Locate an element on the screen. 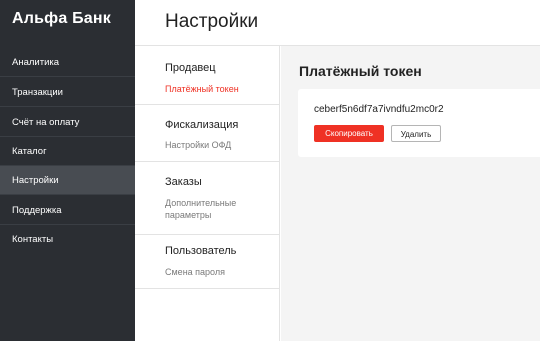 The height and width of the screenshot is (341, 540). submenu-group-orders: Заказы Дополнительные параметры is located at coordinates (207, 198).